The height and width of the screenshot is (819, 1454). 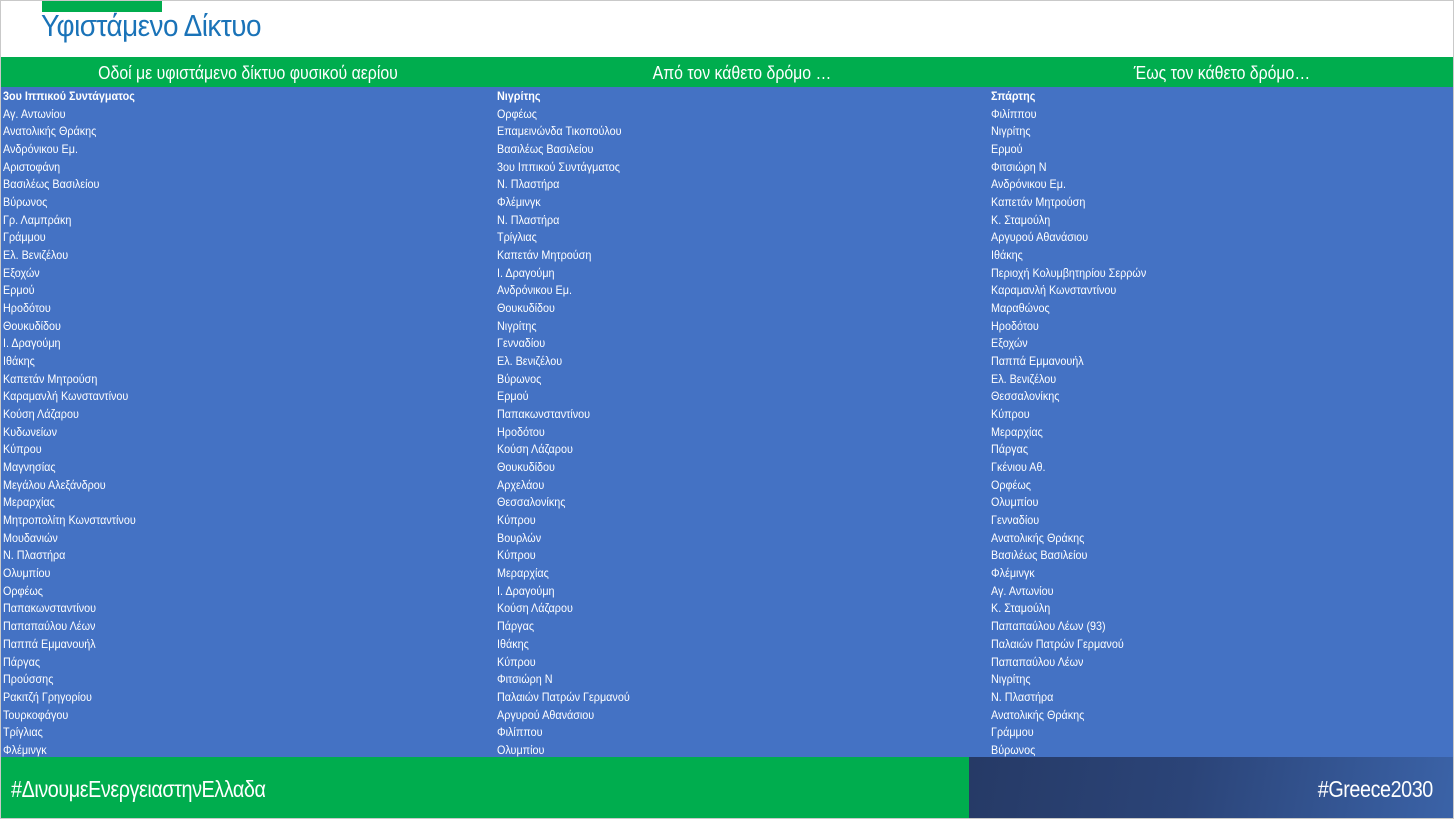 What do you see at coordinates (69, 520) in the screenshot?
I see `table-cell: Μητροπολίτη Κωνσταντίνου` at bounding box center [69, 520].